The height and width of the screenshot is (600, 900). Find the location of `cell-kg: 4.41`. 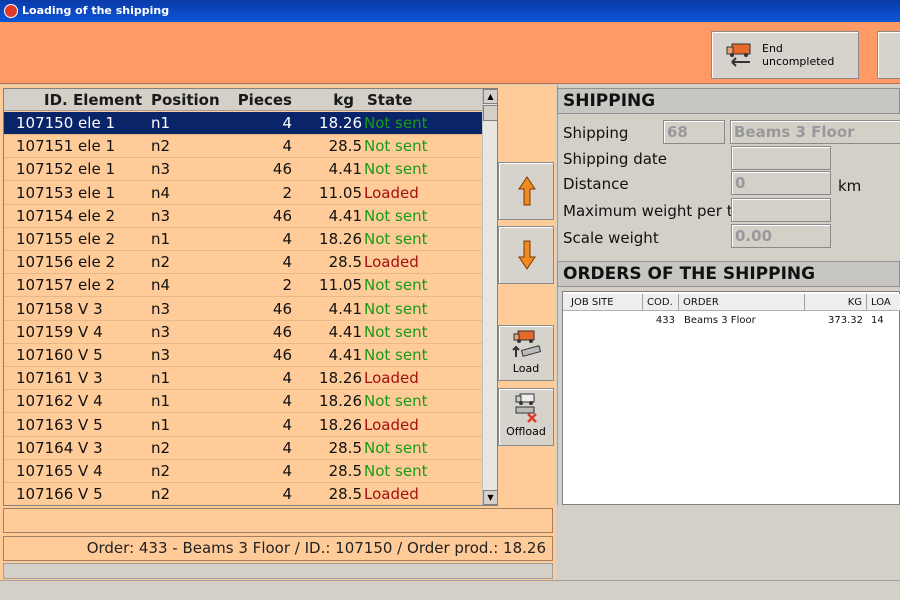

cell-kg: 4.41 is located at coordinates (345, 169).